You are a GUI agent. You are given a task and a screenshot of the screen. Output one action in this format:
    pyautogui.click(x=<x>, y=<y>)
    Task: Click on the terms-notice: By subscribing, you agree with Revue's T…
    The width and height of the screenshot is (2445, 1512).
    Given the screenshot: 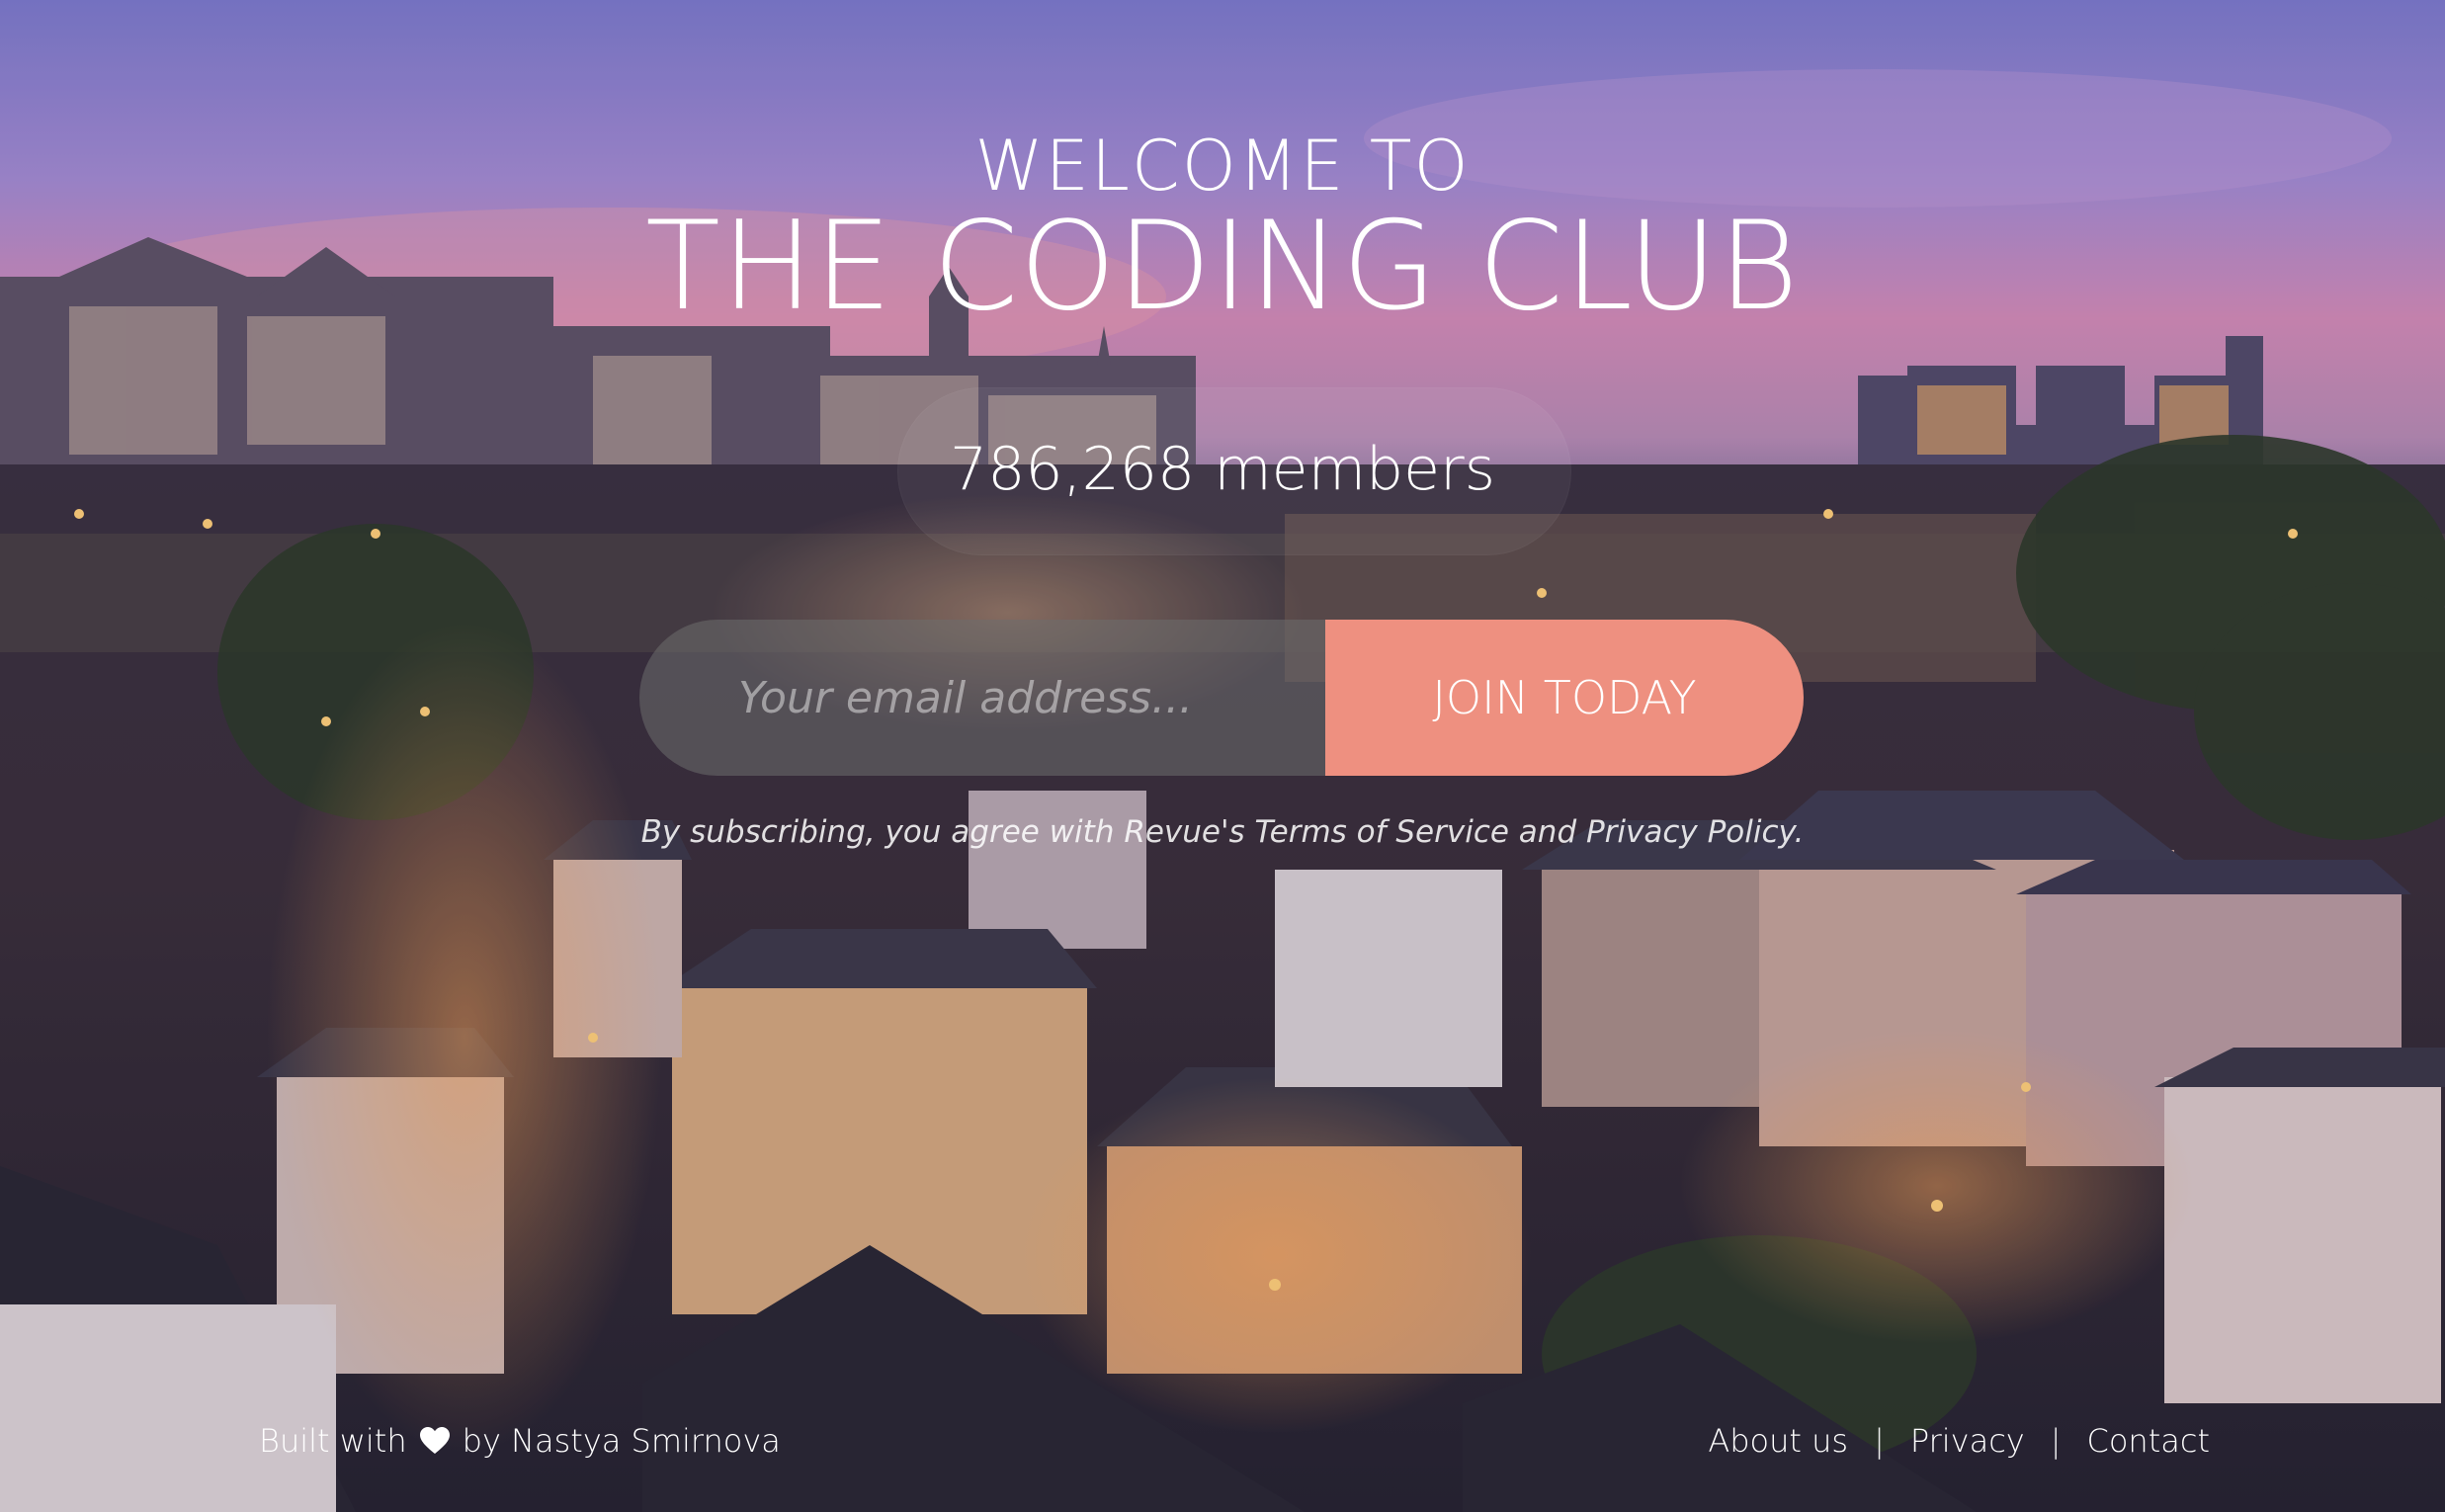 What is the action you would take?
    pyautogui.click(x=1222, y=832)
    